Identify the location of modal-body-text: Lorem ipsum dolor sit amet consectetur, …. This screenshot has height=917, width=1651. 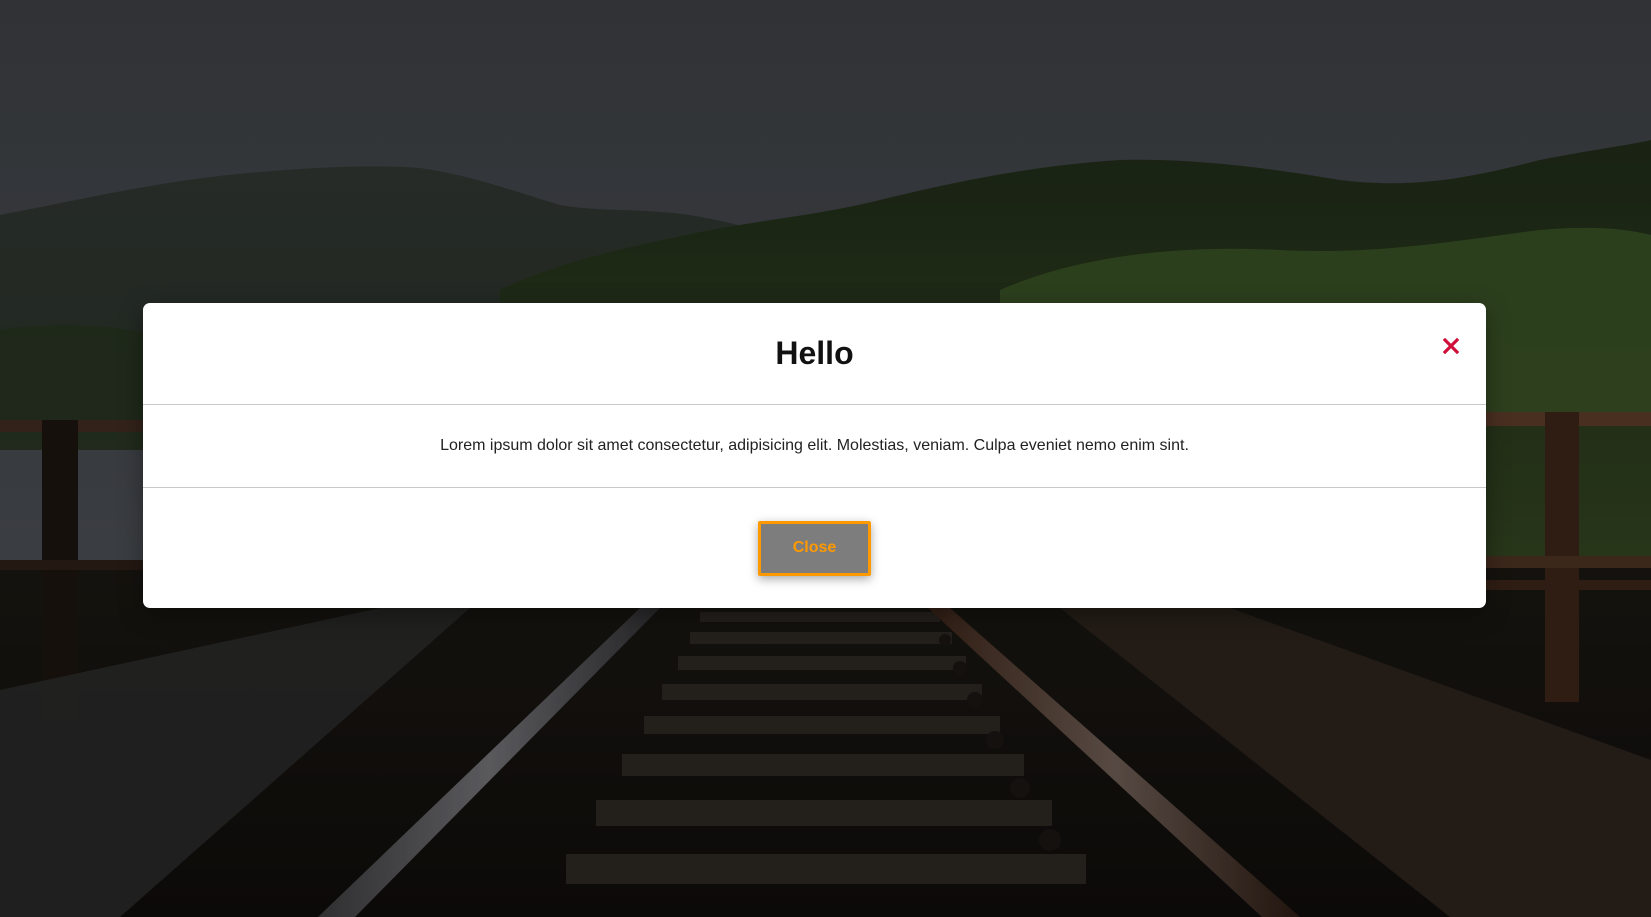
(814, 445).